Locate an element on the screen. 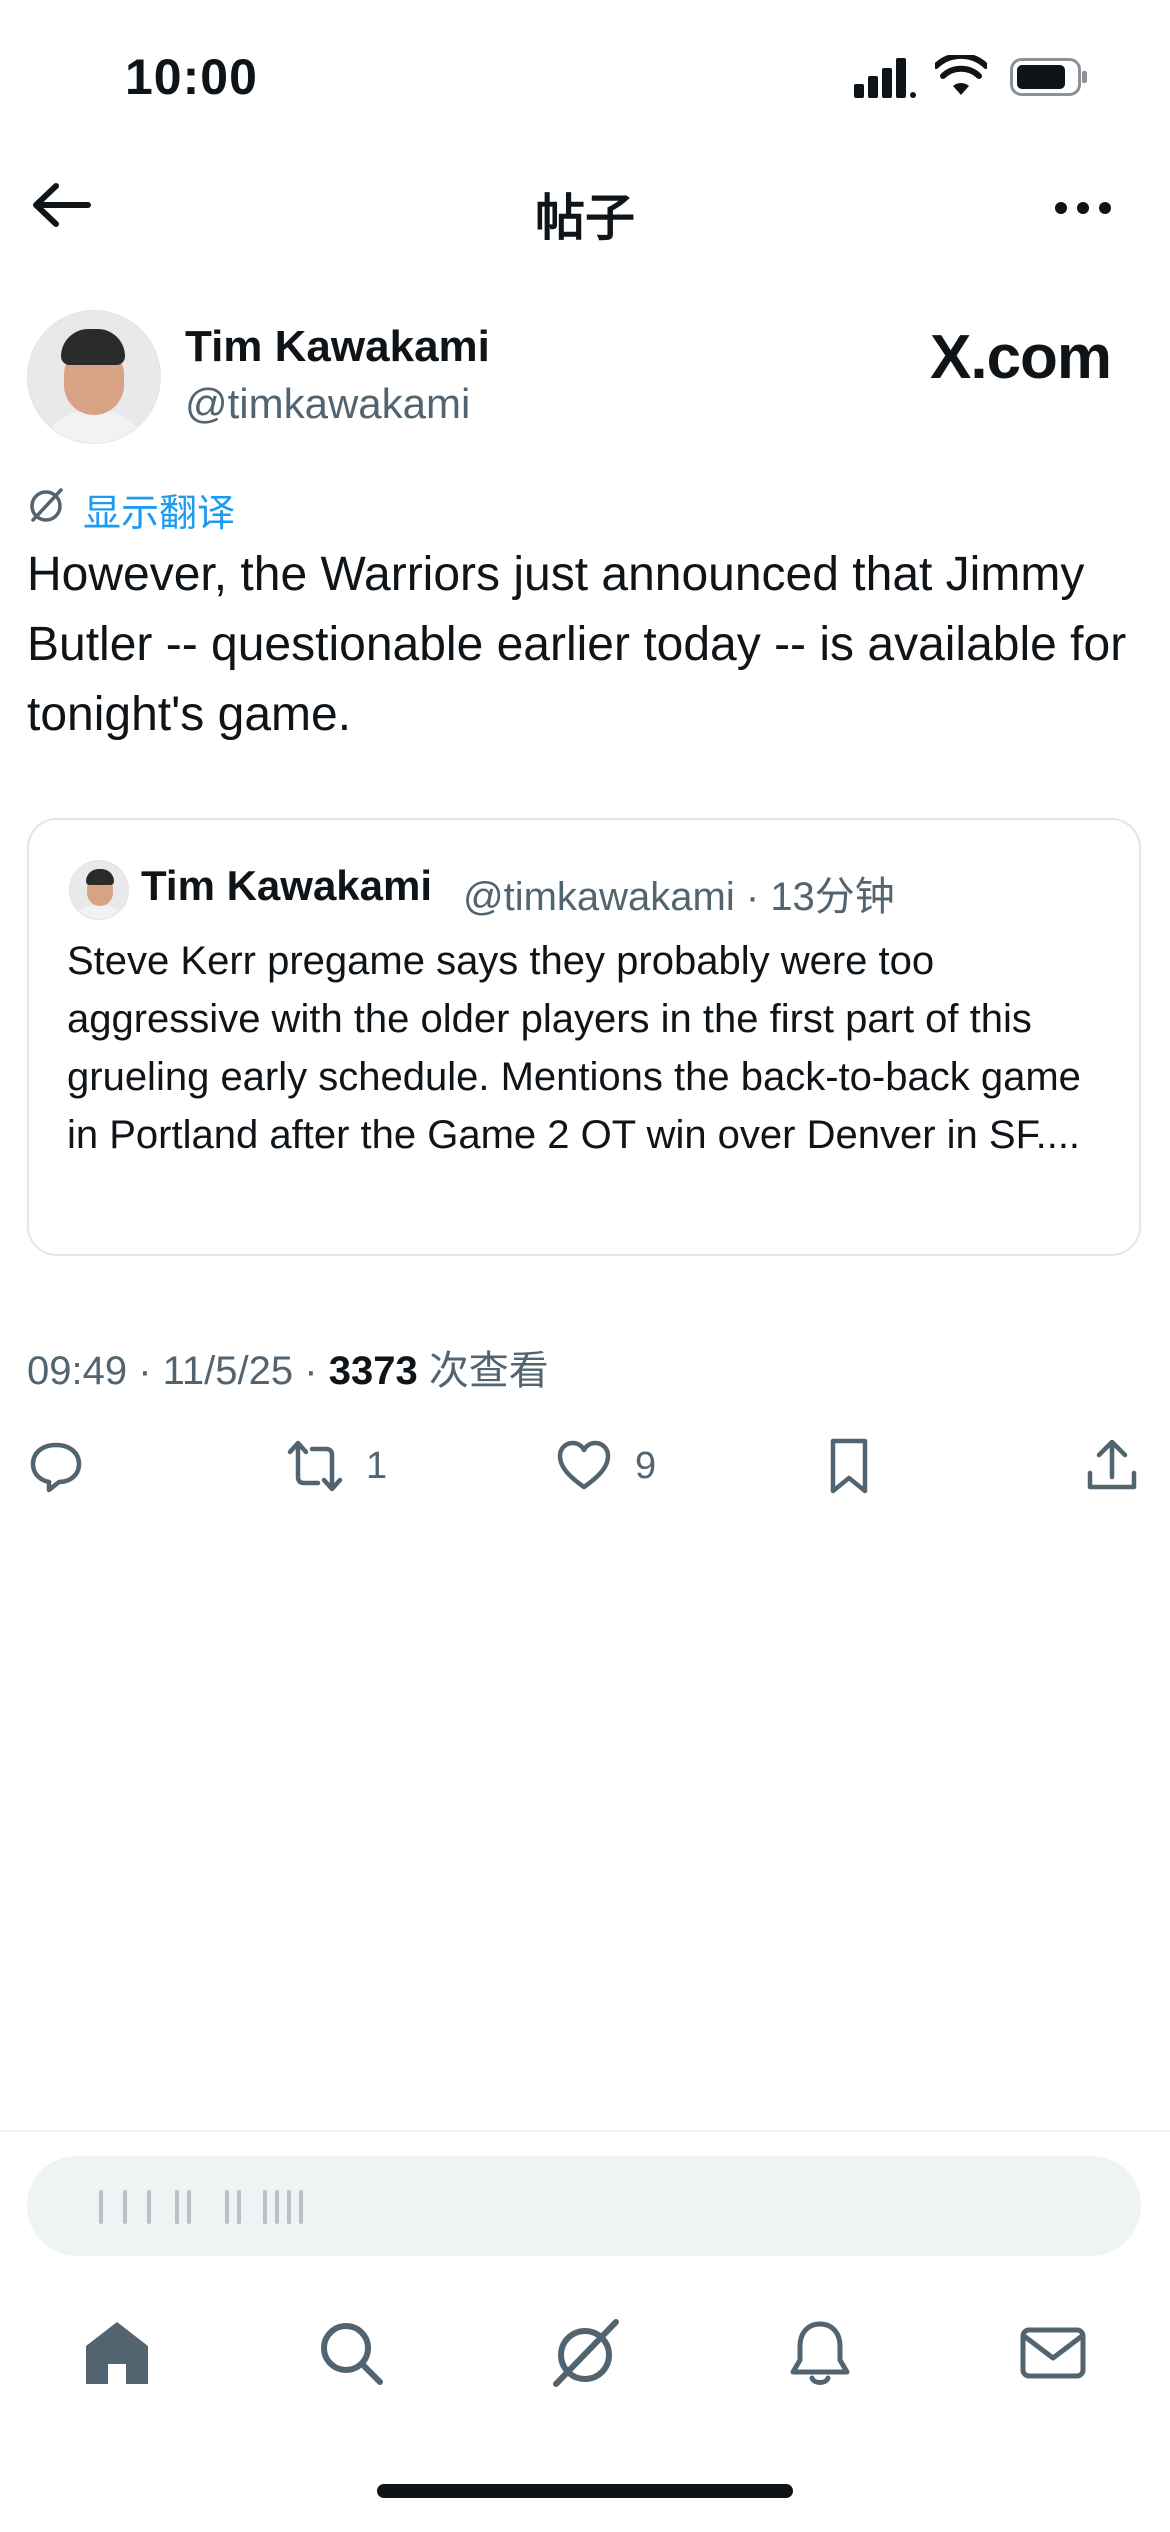 The image size is (1170, 2532). share-icon is located at coordinates (1112, 1464).